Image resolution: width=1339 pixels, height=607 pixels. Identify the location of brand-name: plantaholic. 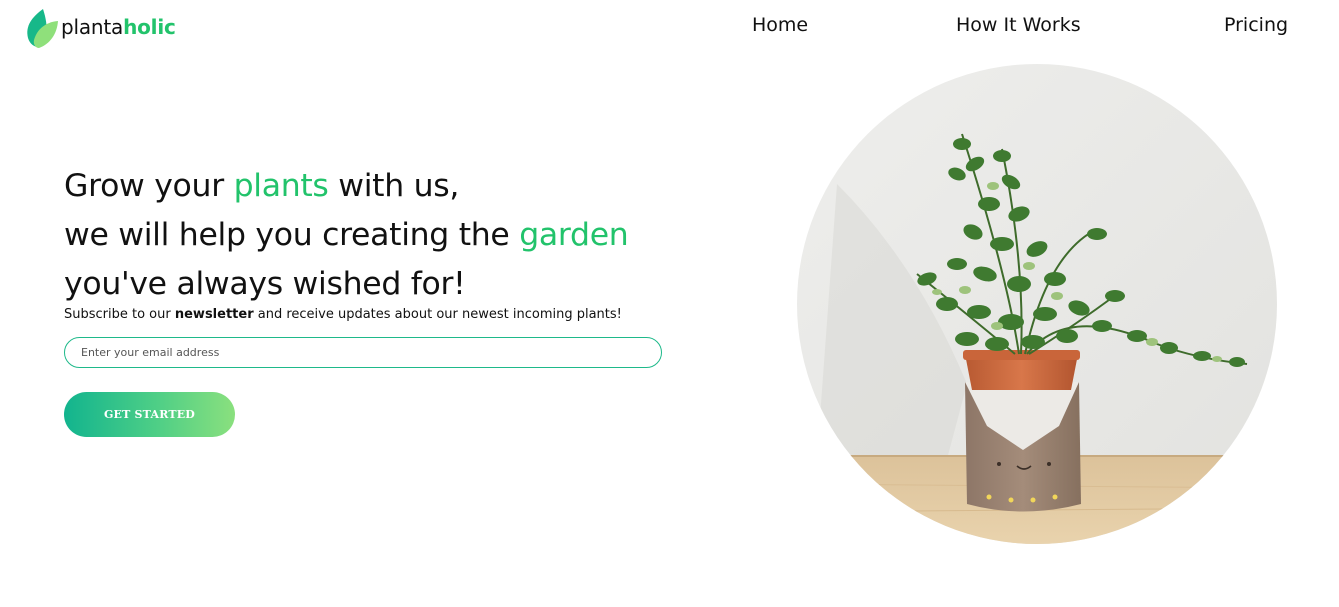
(118, 27).